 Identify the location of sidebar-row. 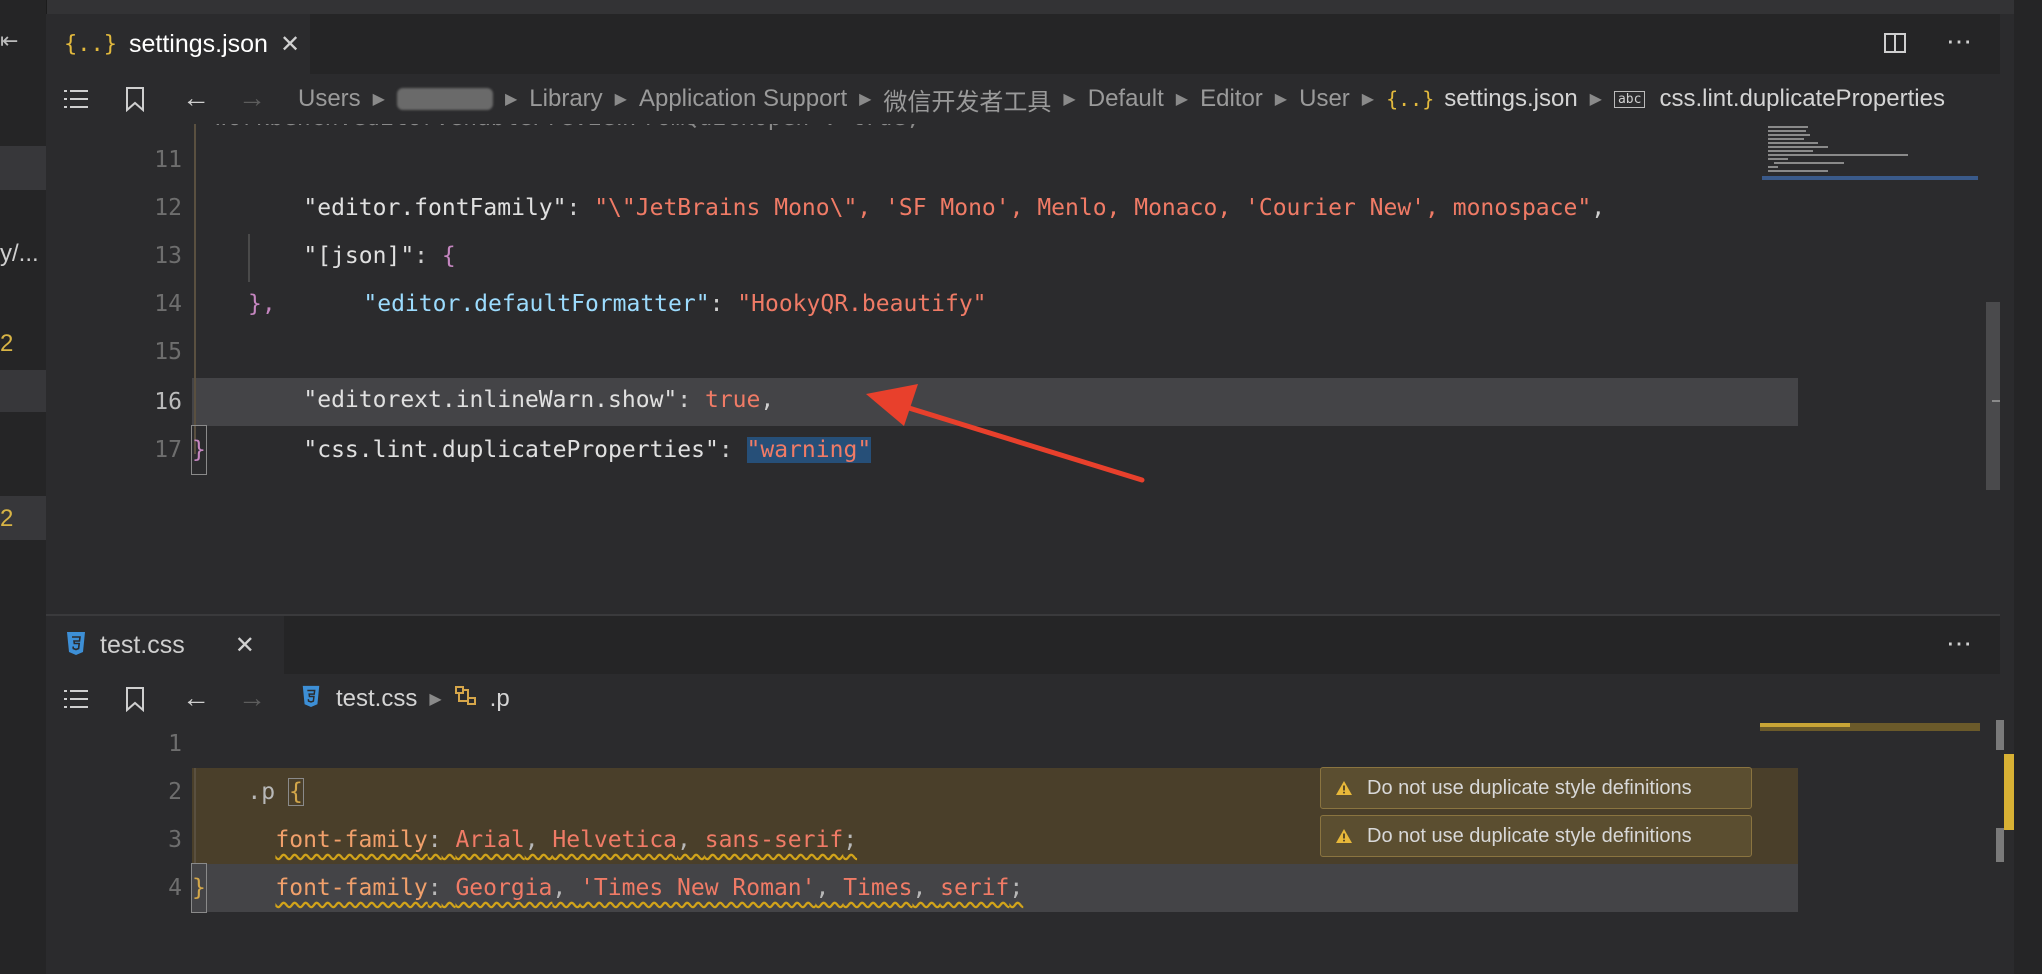
(23, 391).